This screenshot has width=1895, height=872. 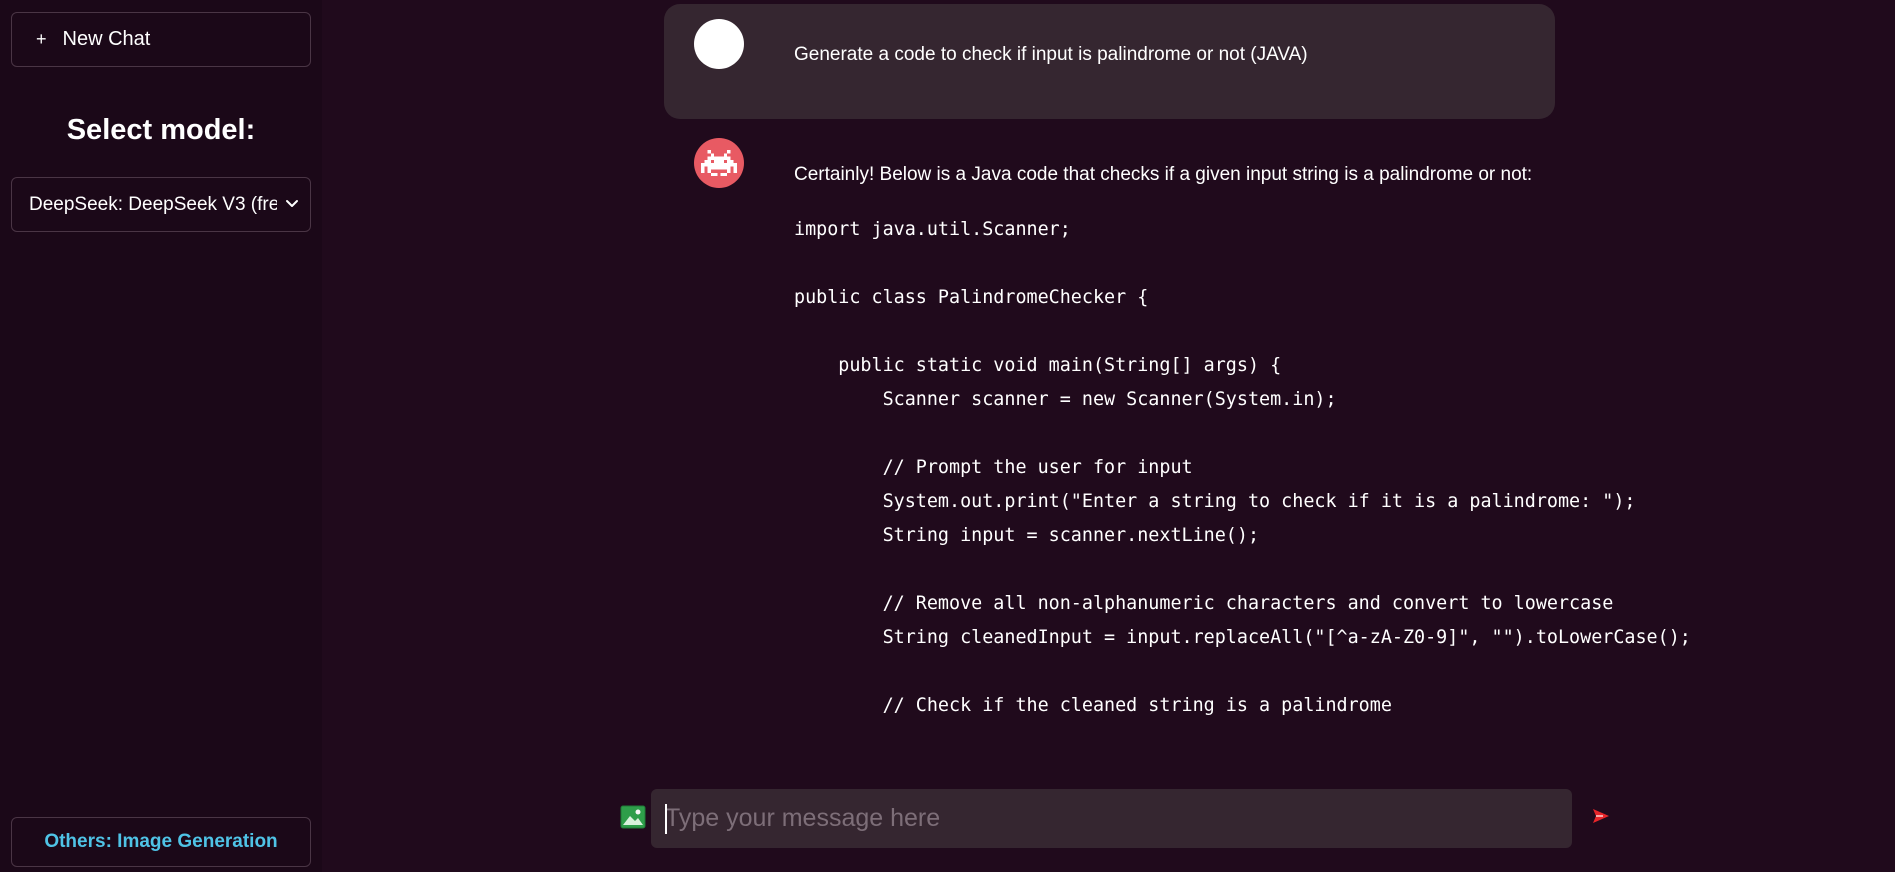 What do you see at coordinates (161, 39) in the screenshot?
I see `new-chat-button: + New Chat` at bounding box center [161, 39].